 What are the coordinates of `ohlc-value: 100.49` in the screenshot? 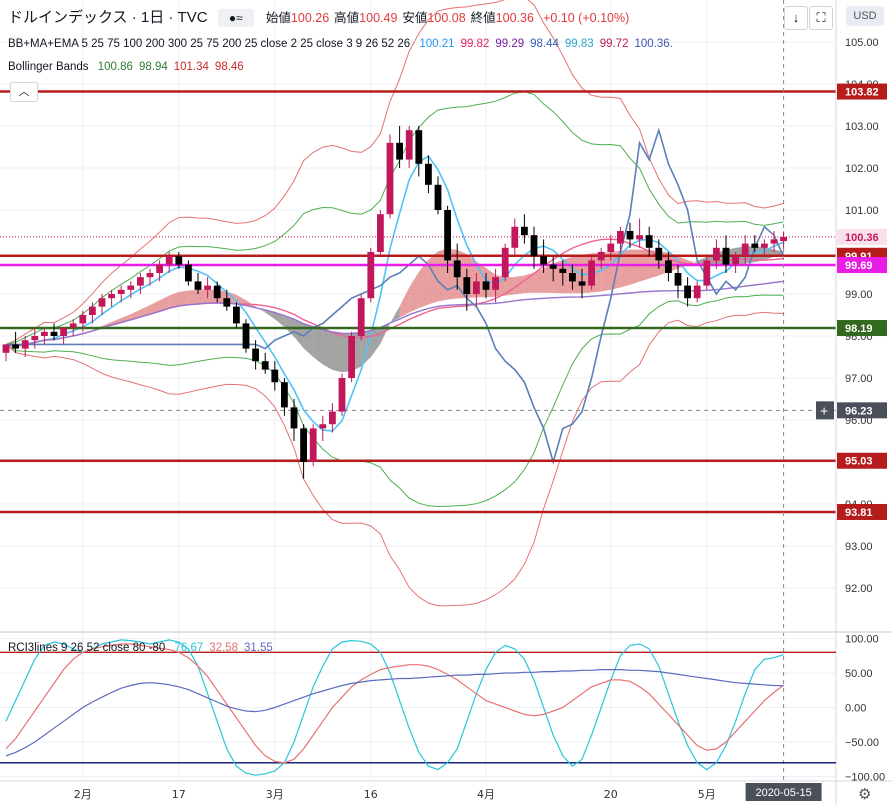 It's located at (378, 18).